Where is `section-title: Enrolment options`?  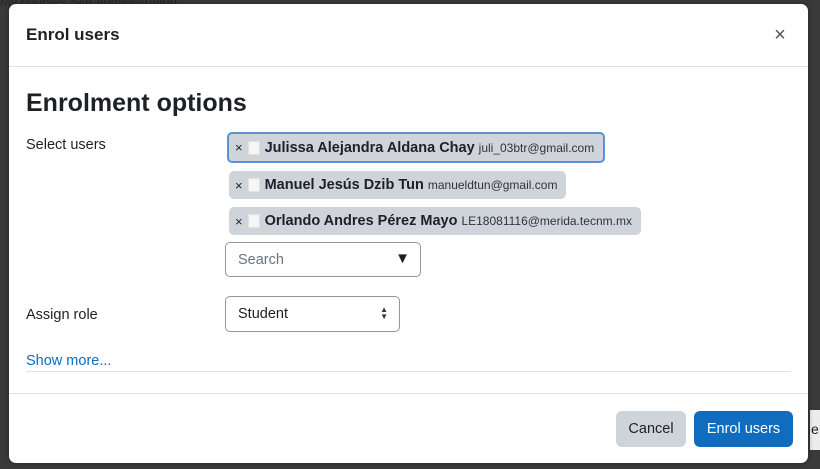 section-title: Enrolment options is located at coordinates (136, 103).